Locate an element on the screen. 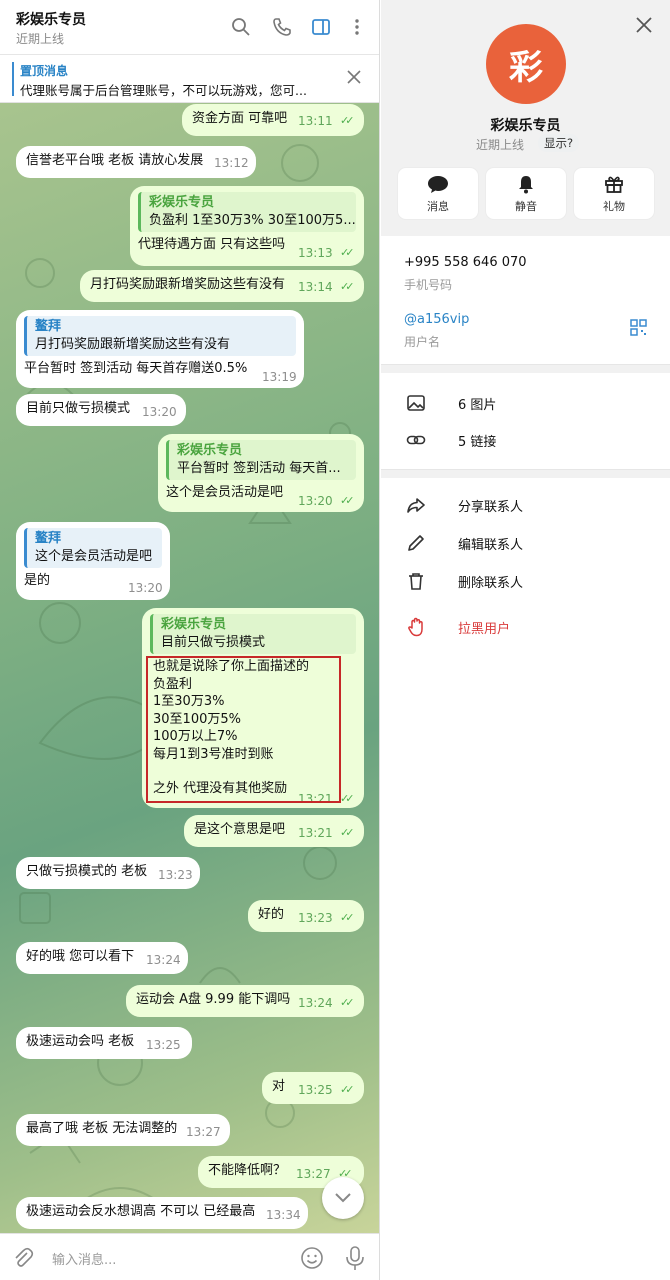  show-last-seen-button: 显示? is located at coordinates (559, 143).